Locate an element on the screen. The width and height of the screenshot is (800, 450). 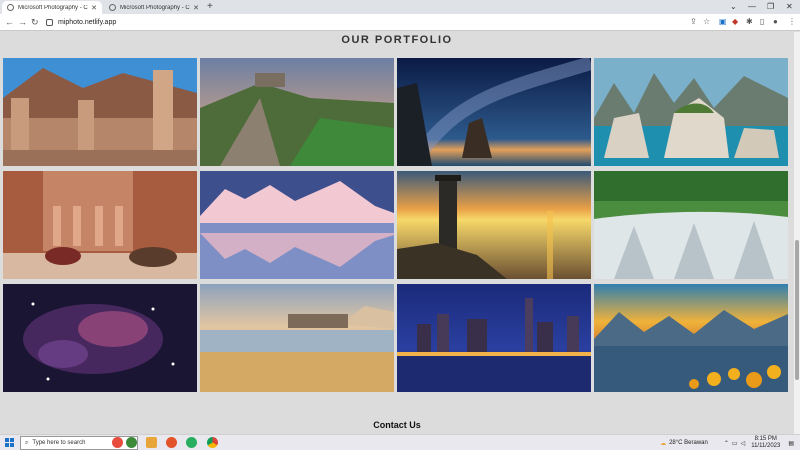
scrollbar-thumb is located at coordinates (797, 310).